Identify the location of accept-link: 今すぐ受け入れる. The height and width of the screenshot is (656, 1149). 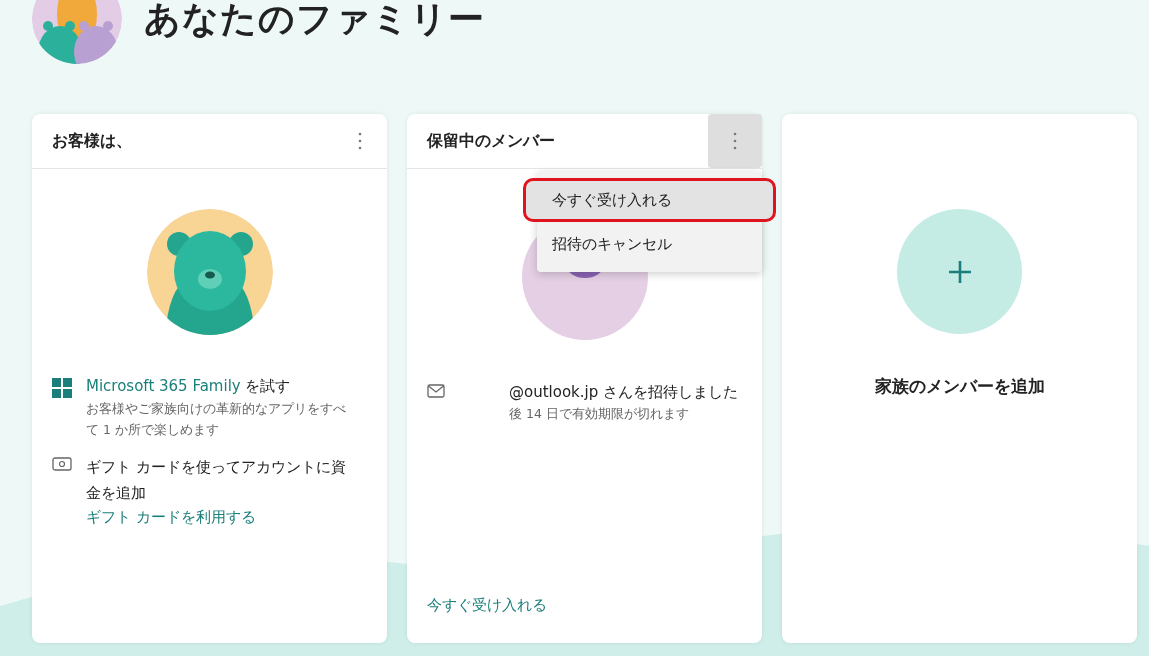
(487, 605).